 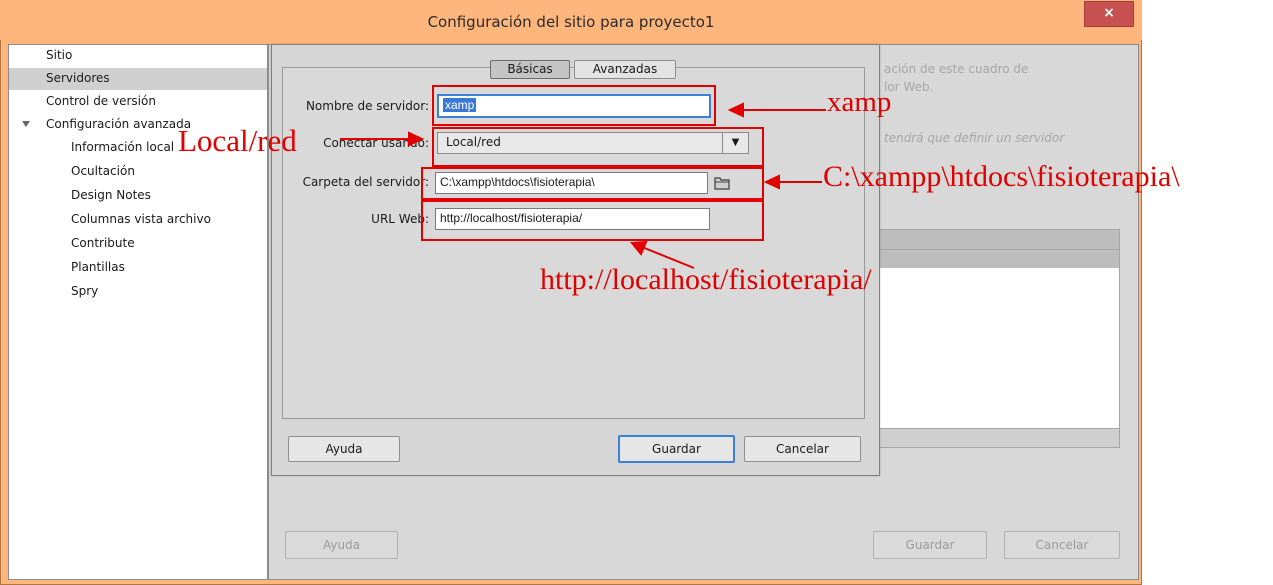 I want to click on servers-table-header, so click(x=999, y=240).